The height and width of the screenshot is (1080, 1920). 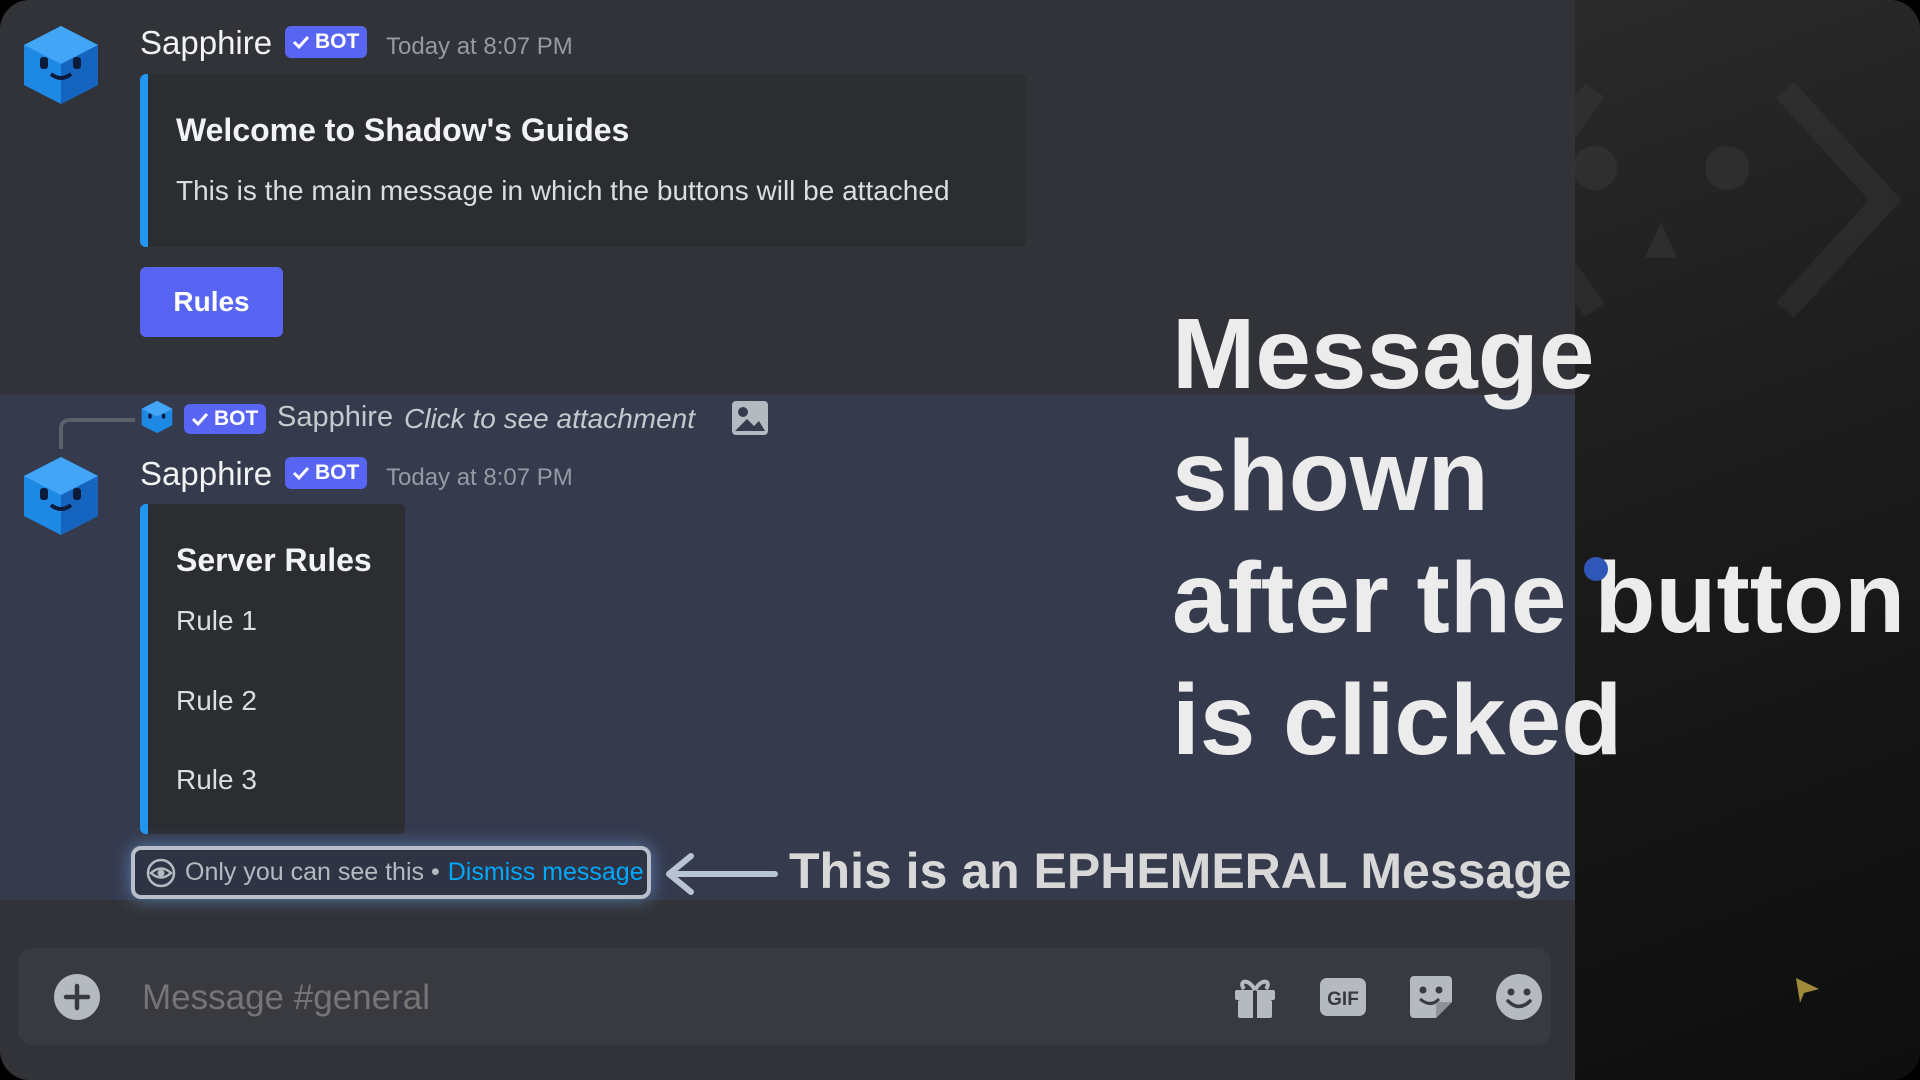 I want to click on rule-line: Rule 2, so click(x=216, y=700).